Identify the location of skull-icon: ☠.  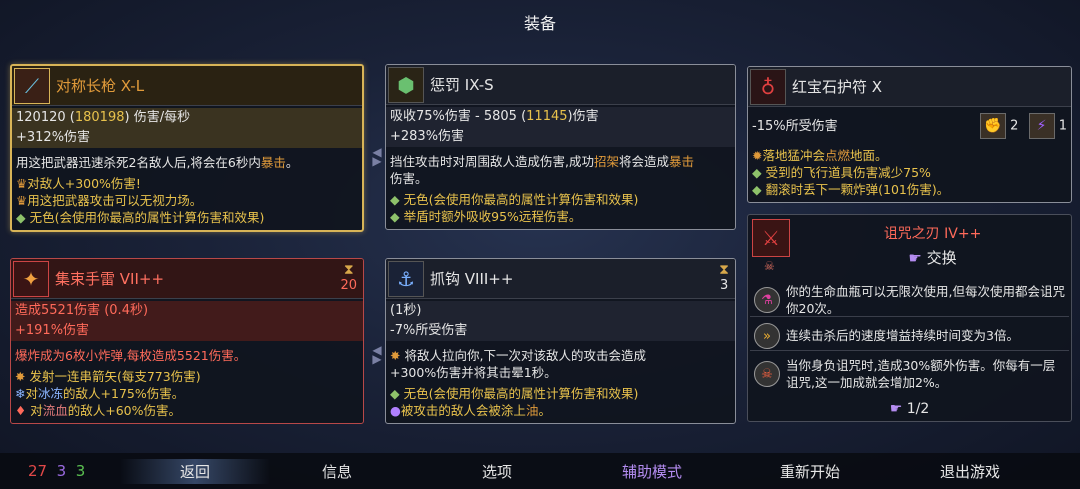
(769, 266).